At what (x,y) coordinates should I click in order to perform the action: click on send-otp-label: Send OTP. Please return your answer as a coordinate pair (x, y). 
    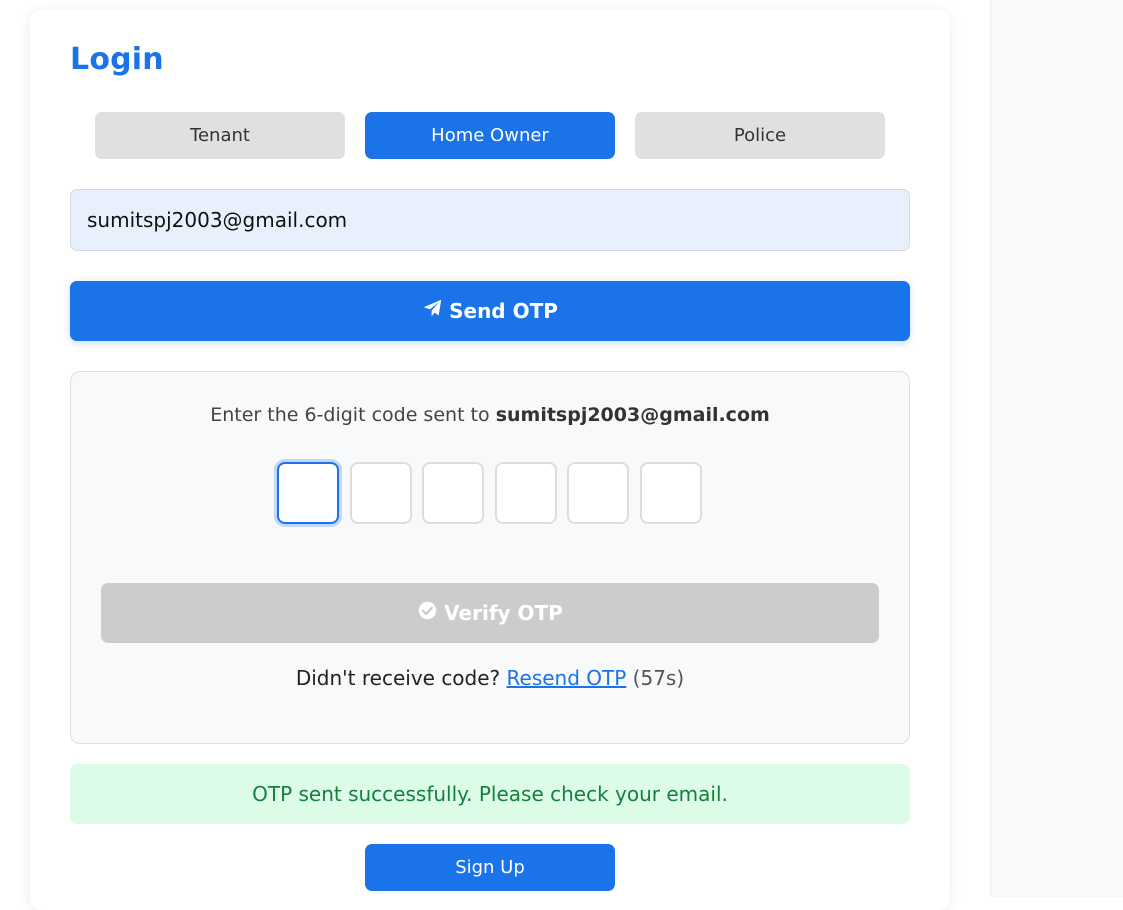
    Looking at the image, I should click on (503, 311).